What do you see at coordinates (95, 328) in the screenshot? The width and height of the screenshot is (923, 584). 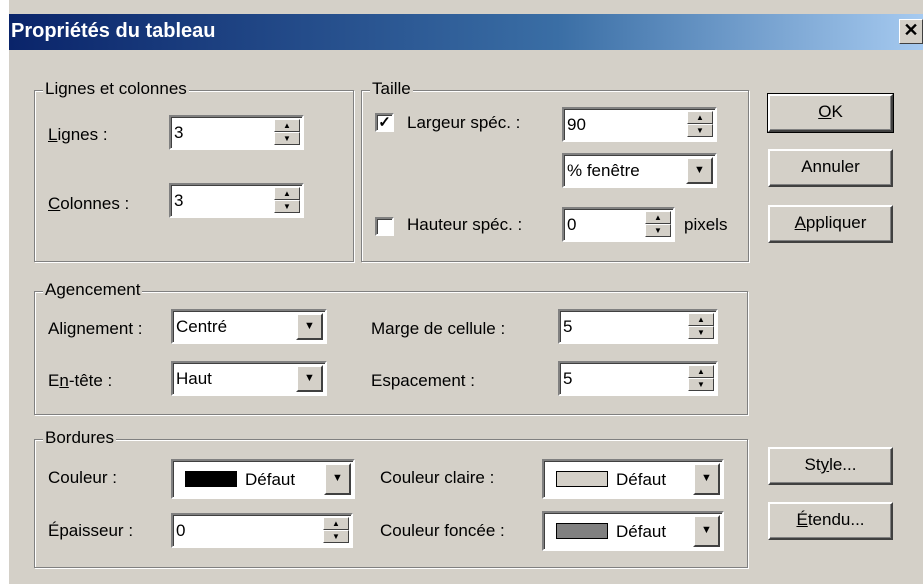 I see `alignment-label: Alignement :` at bounding box center [95, 328].